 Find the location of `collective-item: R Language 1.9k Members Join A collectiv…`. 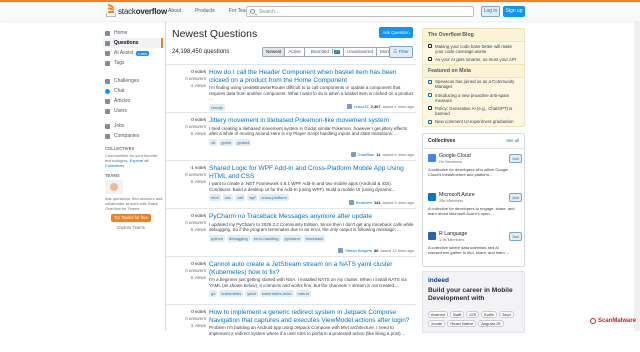

collective-item: R Language 1.9k Members Join A collectiv… is located at coordinates (473, 246).